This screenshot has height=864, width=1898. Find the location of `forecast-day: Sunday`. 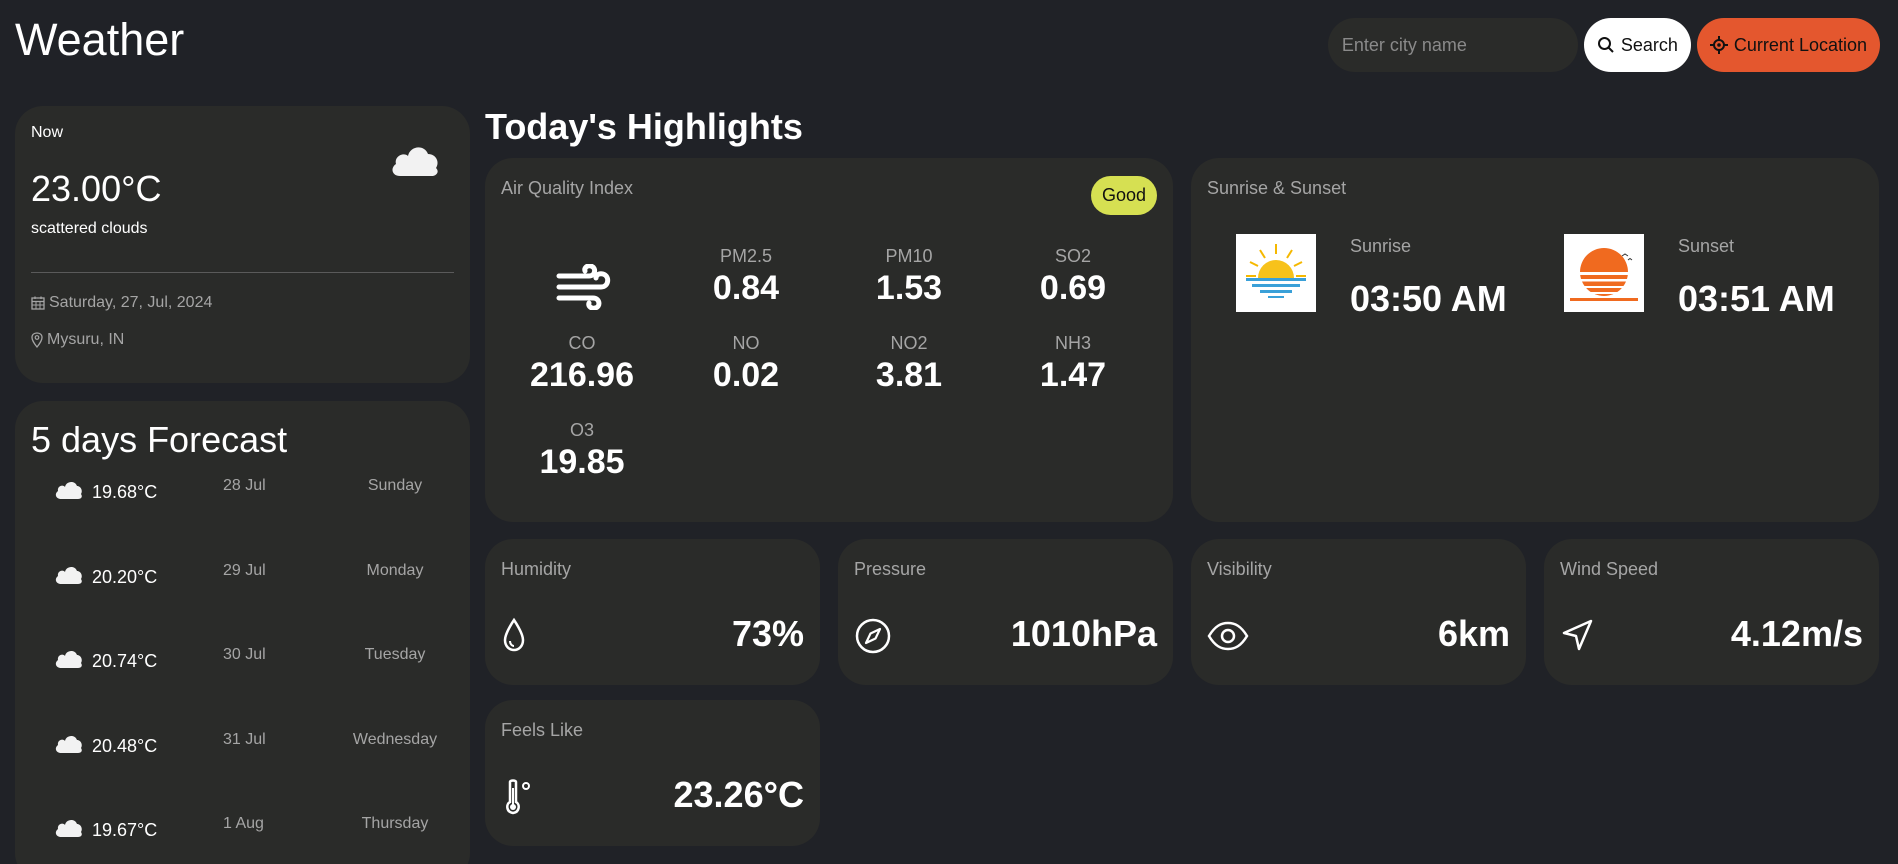

forecast-day: Sunday is located at coordinates (395, 485).